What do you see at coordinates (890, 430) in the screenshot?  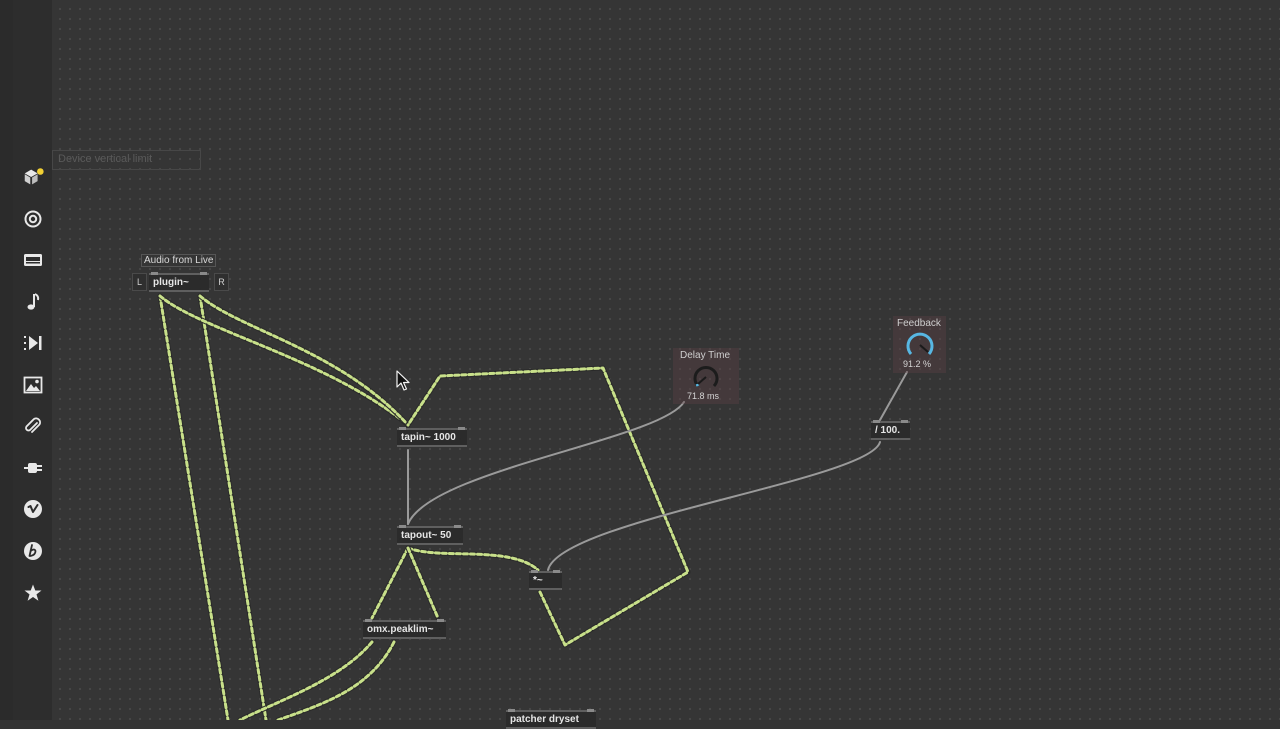 I see `divide-object: / 100.` at bounding box center [890, 430].